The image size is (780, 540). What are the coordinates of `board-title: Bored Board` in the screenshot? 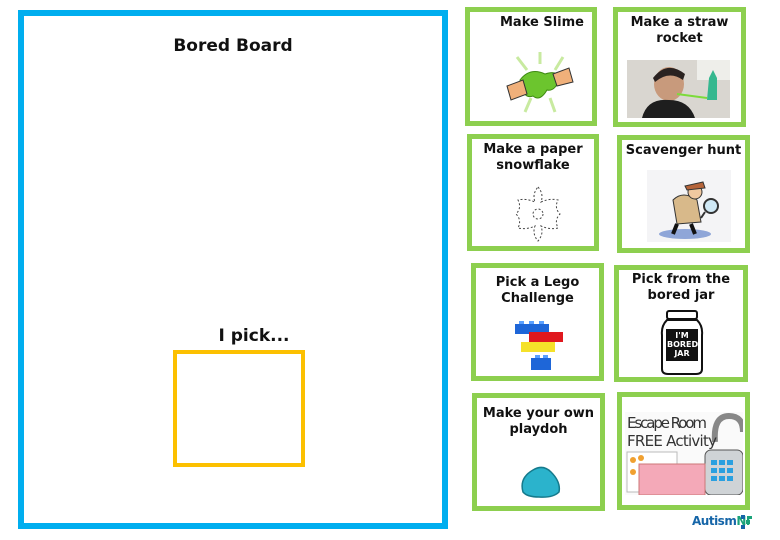 It's located at (233, 46).